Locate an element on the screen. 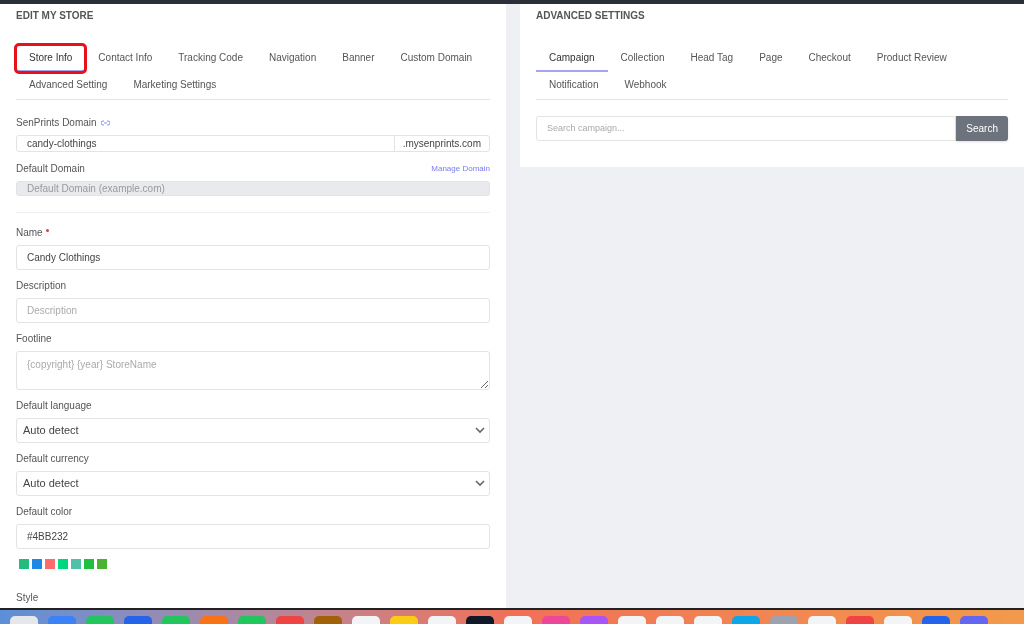 This screenshot has width=1024, height=624. field-label: Style is located at coordinates (27, 597).